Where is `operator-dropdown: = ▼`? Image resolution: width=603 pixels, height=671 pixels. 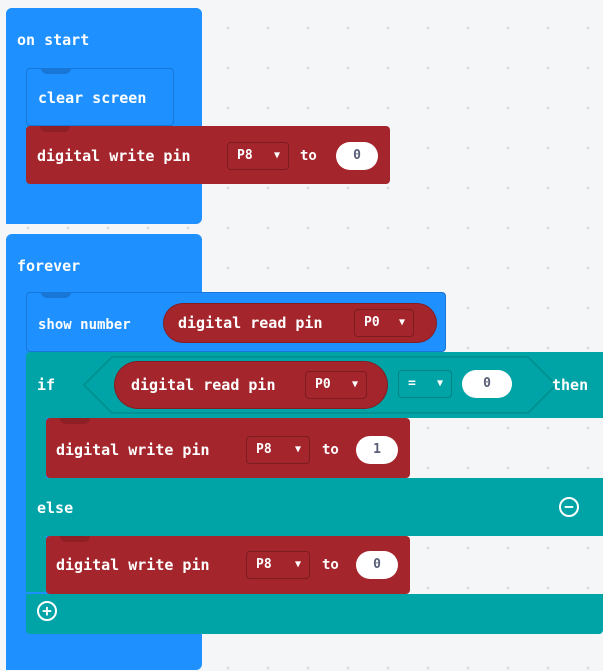
operator-dropdown: = ▼ is located at coordinates (425, 384).